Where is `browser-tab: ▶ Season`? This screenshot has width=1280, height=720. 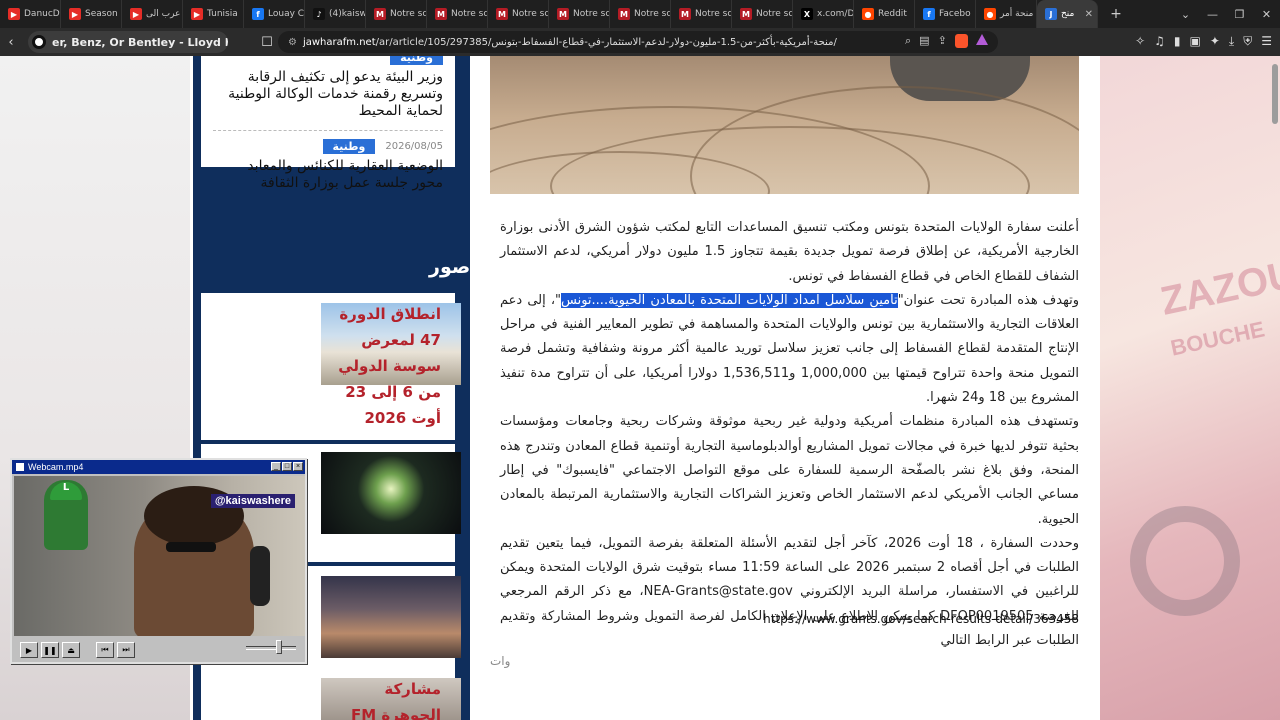 browser-tab: ▶ Season is located at coordinates (91, 14).